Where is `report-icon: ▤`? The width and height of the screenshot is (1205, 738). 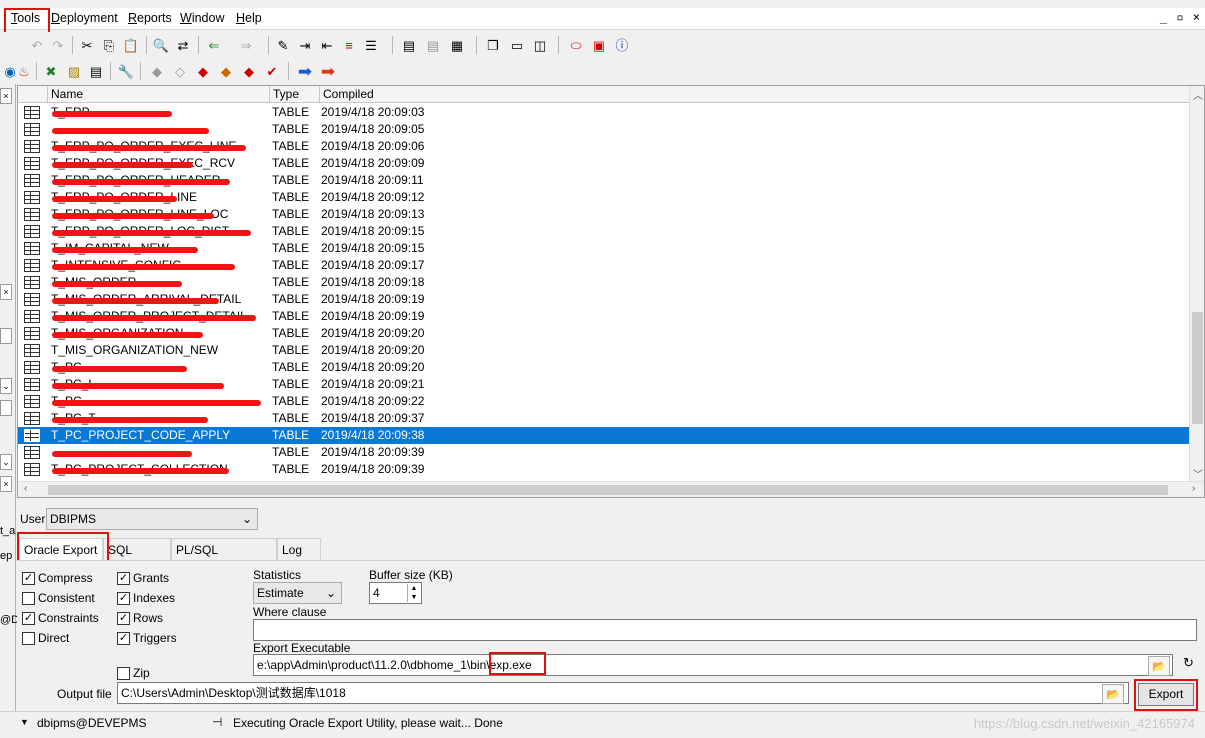
report-icon: ▤ is located at coordinates (96, 71).